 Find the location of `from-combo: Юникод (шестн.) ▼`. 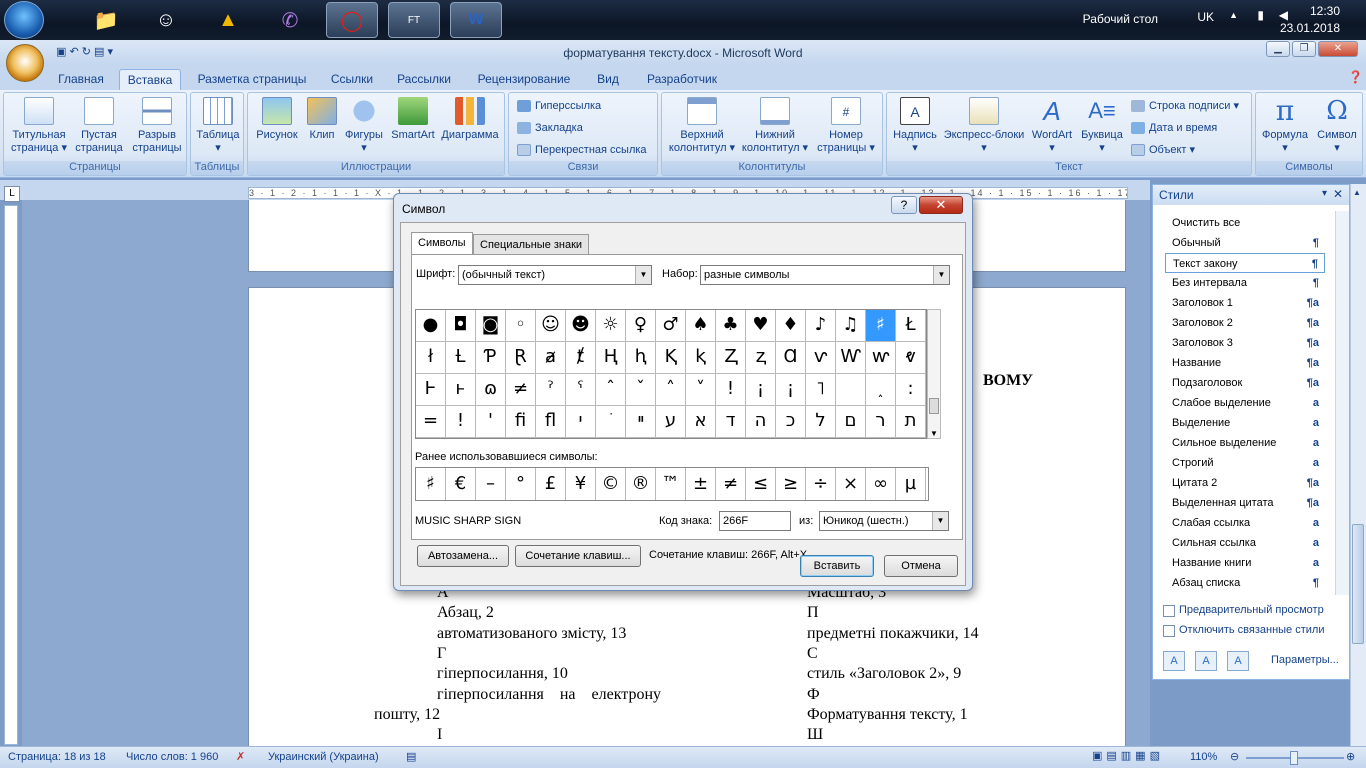

from-combo: Юникод (шестн.) ▼ is located at coordinates (884, 521).